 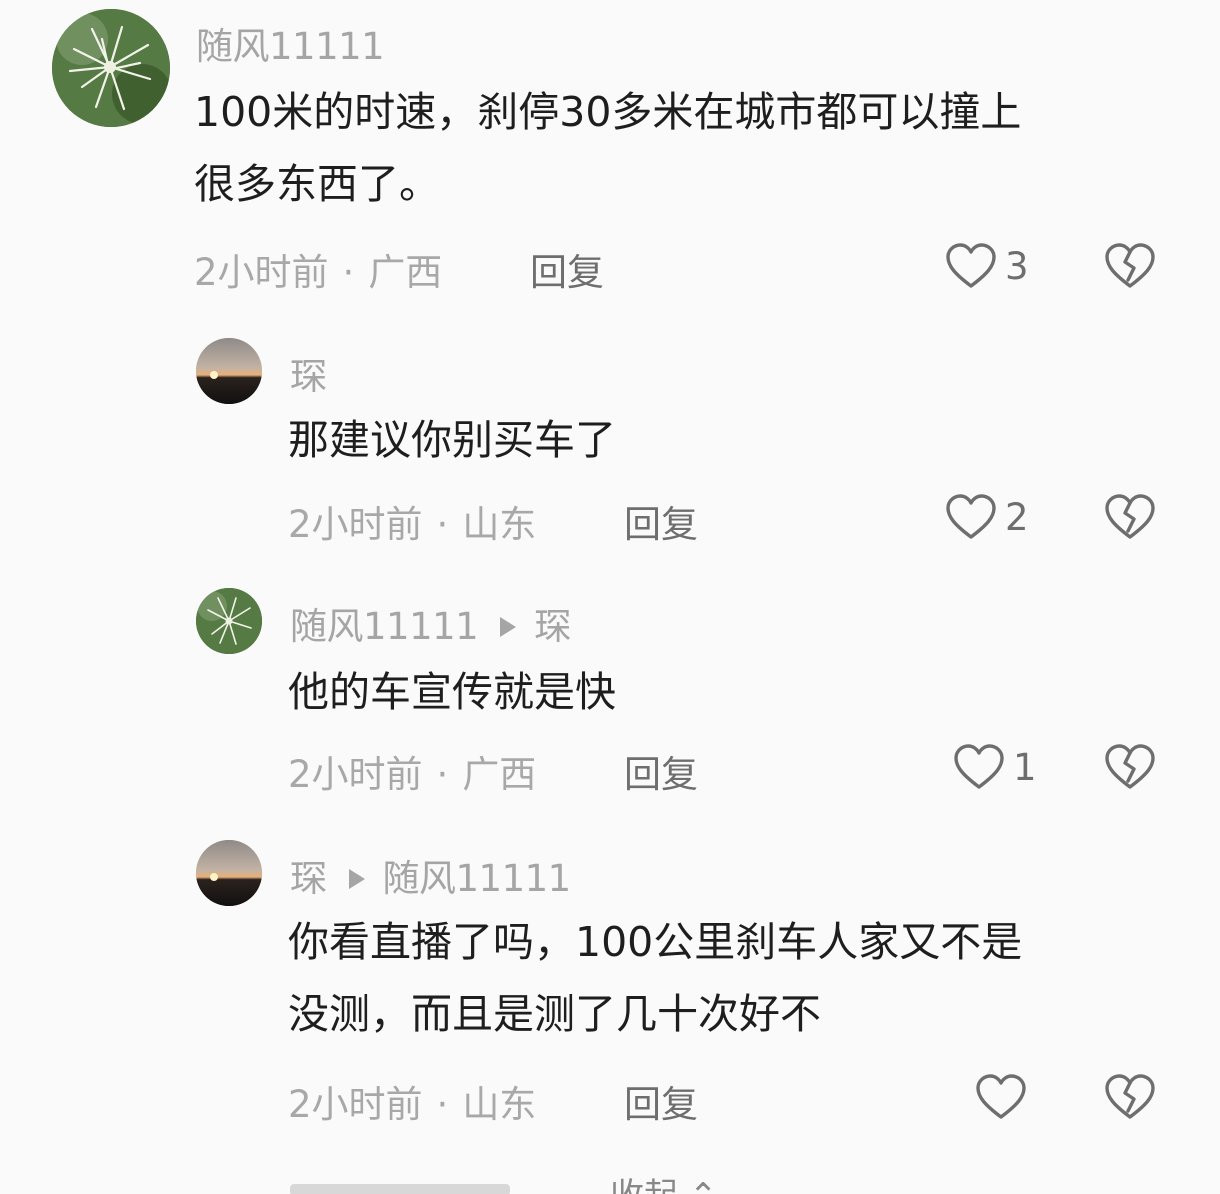 I want to click on like-button: 2, so click(x=987, y=517).